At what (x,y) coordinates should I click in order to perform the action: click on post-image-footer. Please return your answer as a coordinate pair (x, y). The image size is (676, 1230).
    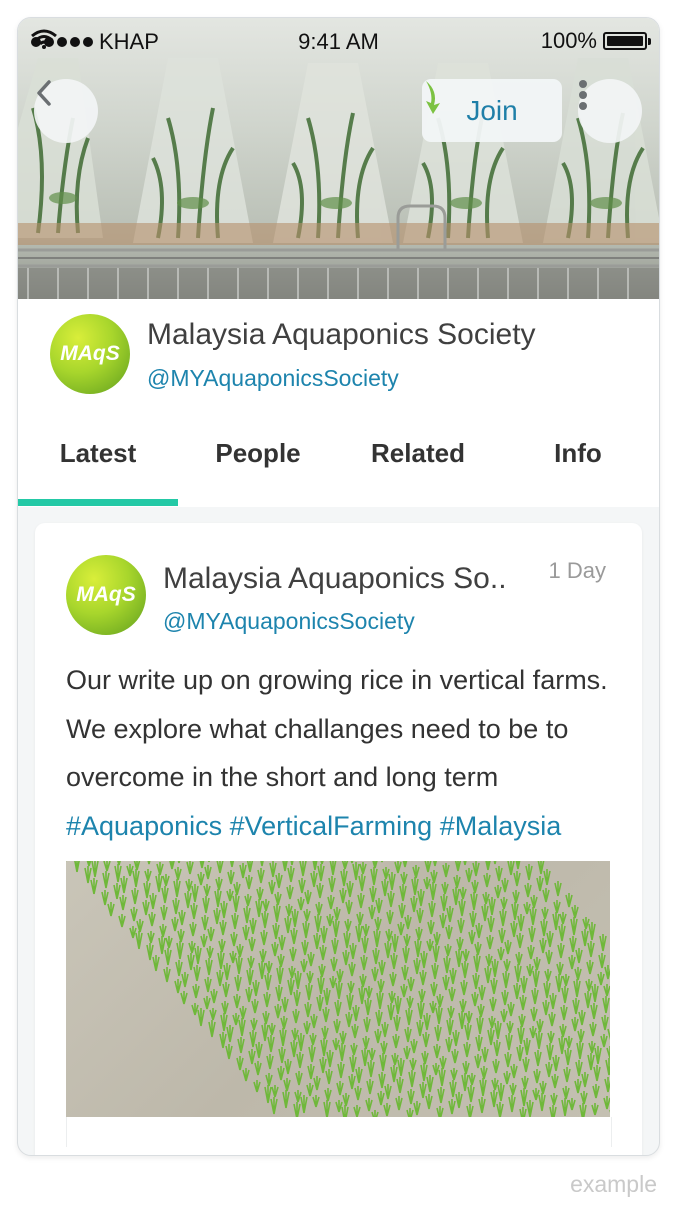
    Looking at the image, I should click on (339, 1132).